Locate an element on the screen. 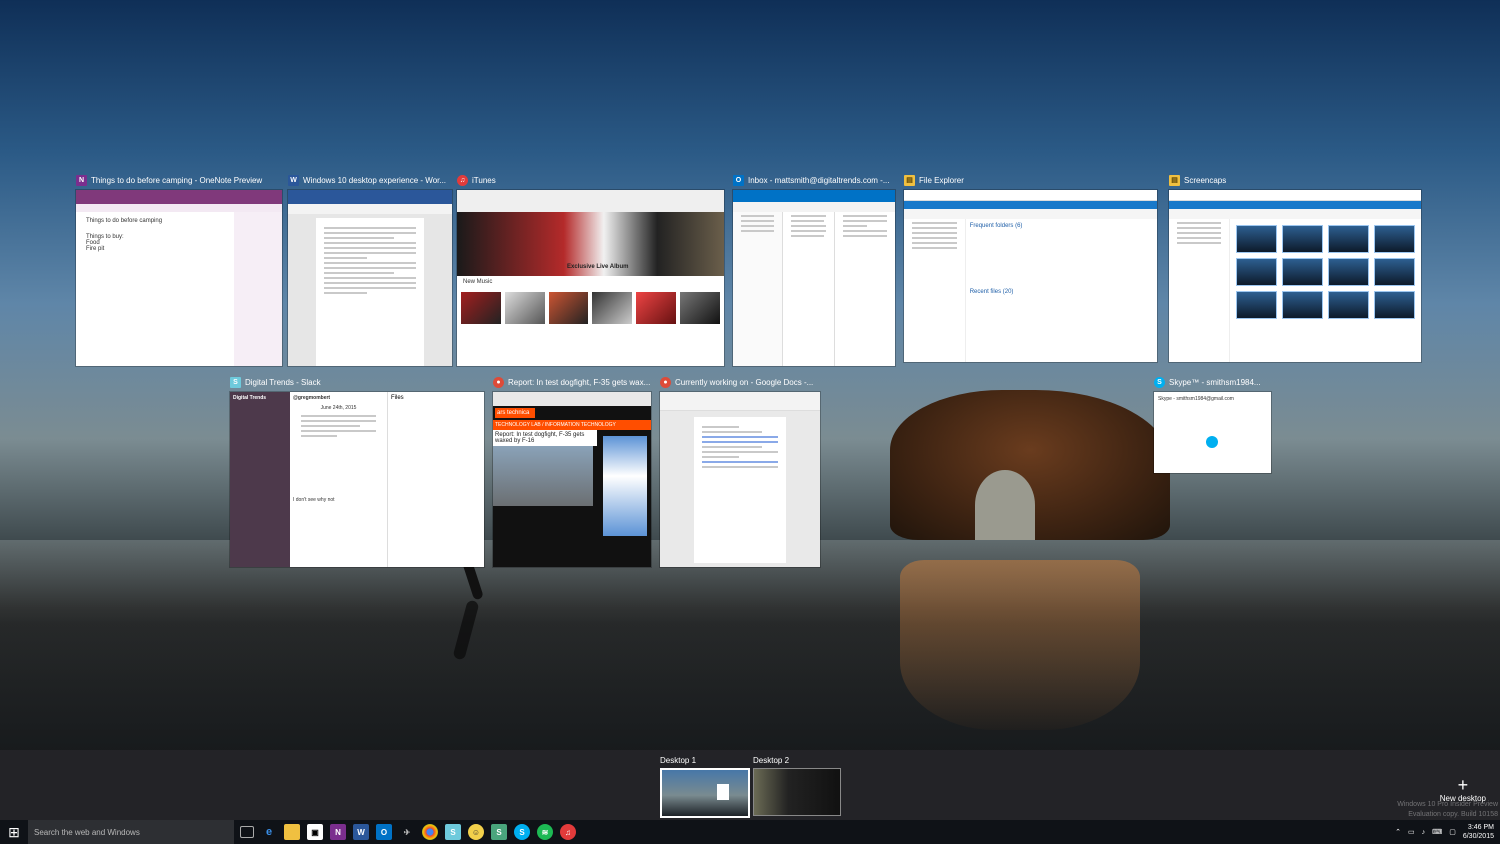 The width and height of the screenshot is (1500, 844). team-name: Digital Trends is located at coordinates (250, 398).